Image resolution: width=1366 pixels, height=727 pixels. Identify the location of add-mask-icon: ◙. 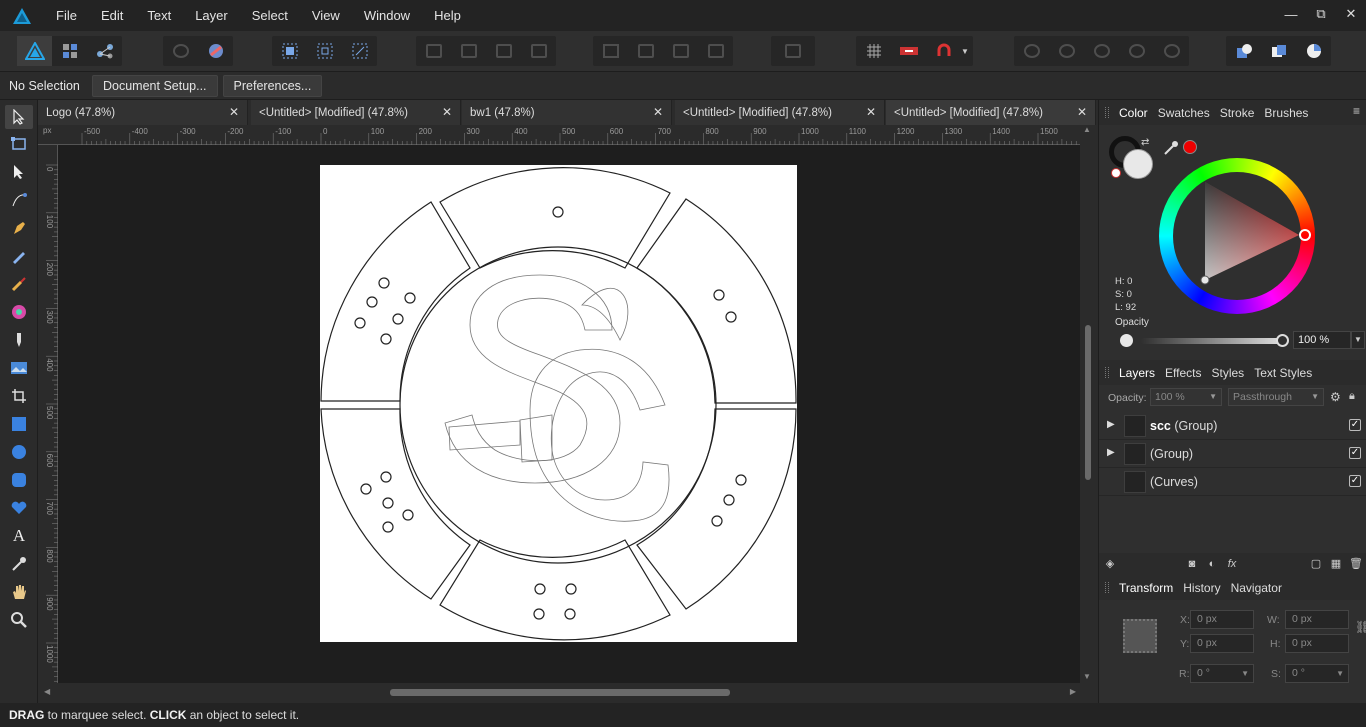
(1192, 564).